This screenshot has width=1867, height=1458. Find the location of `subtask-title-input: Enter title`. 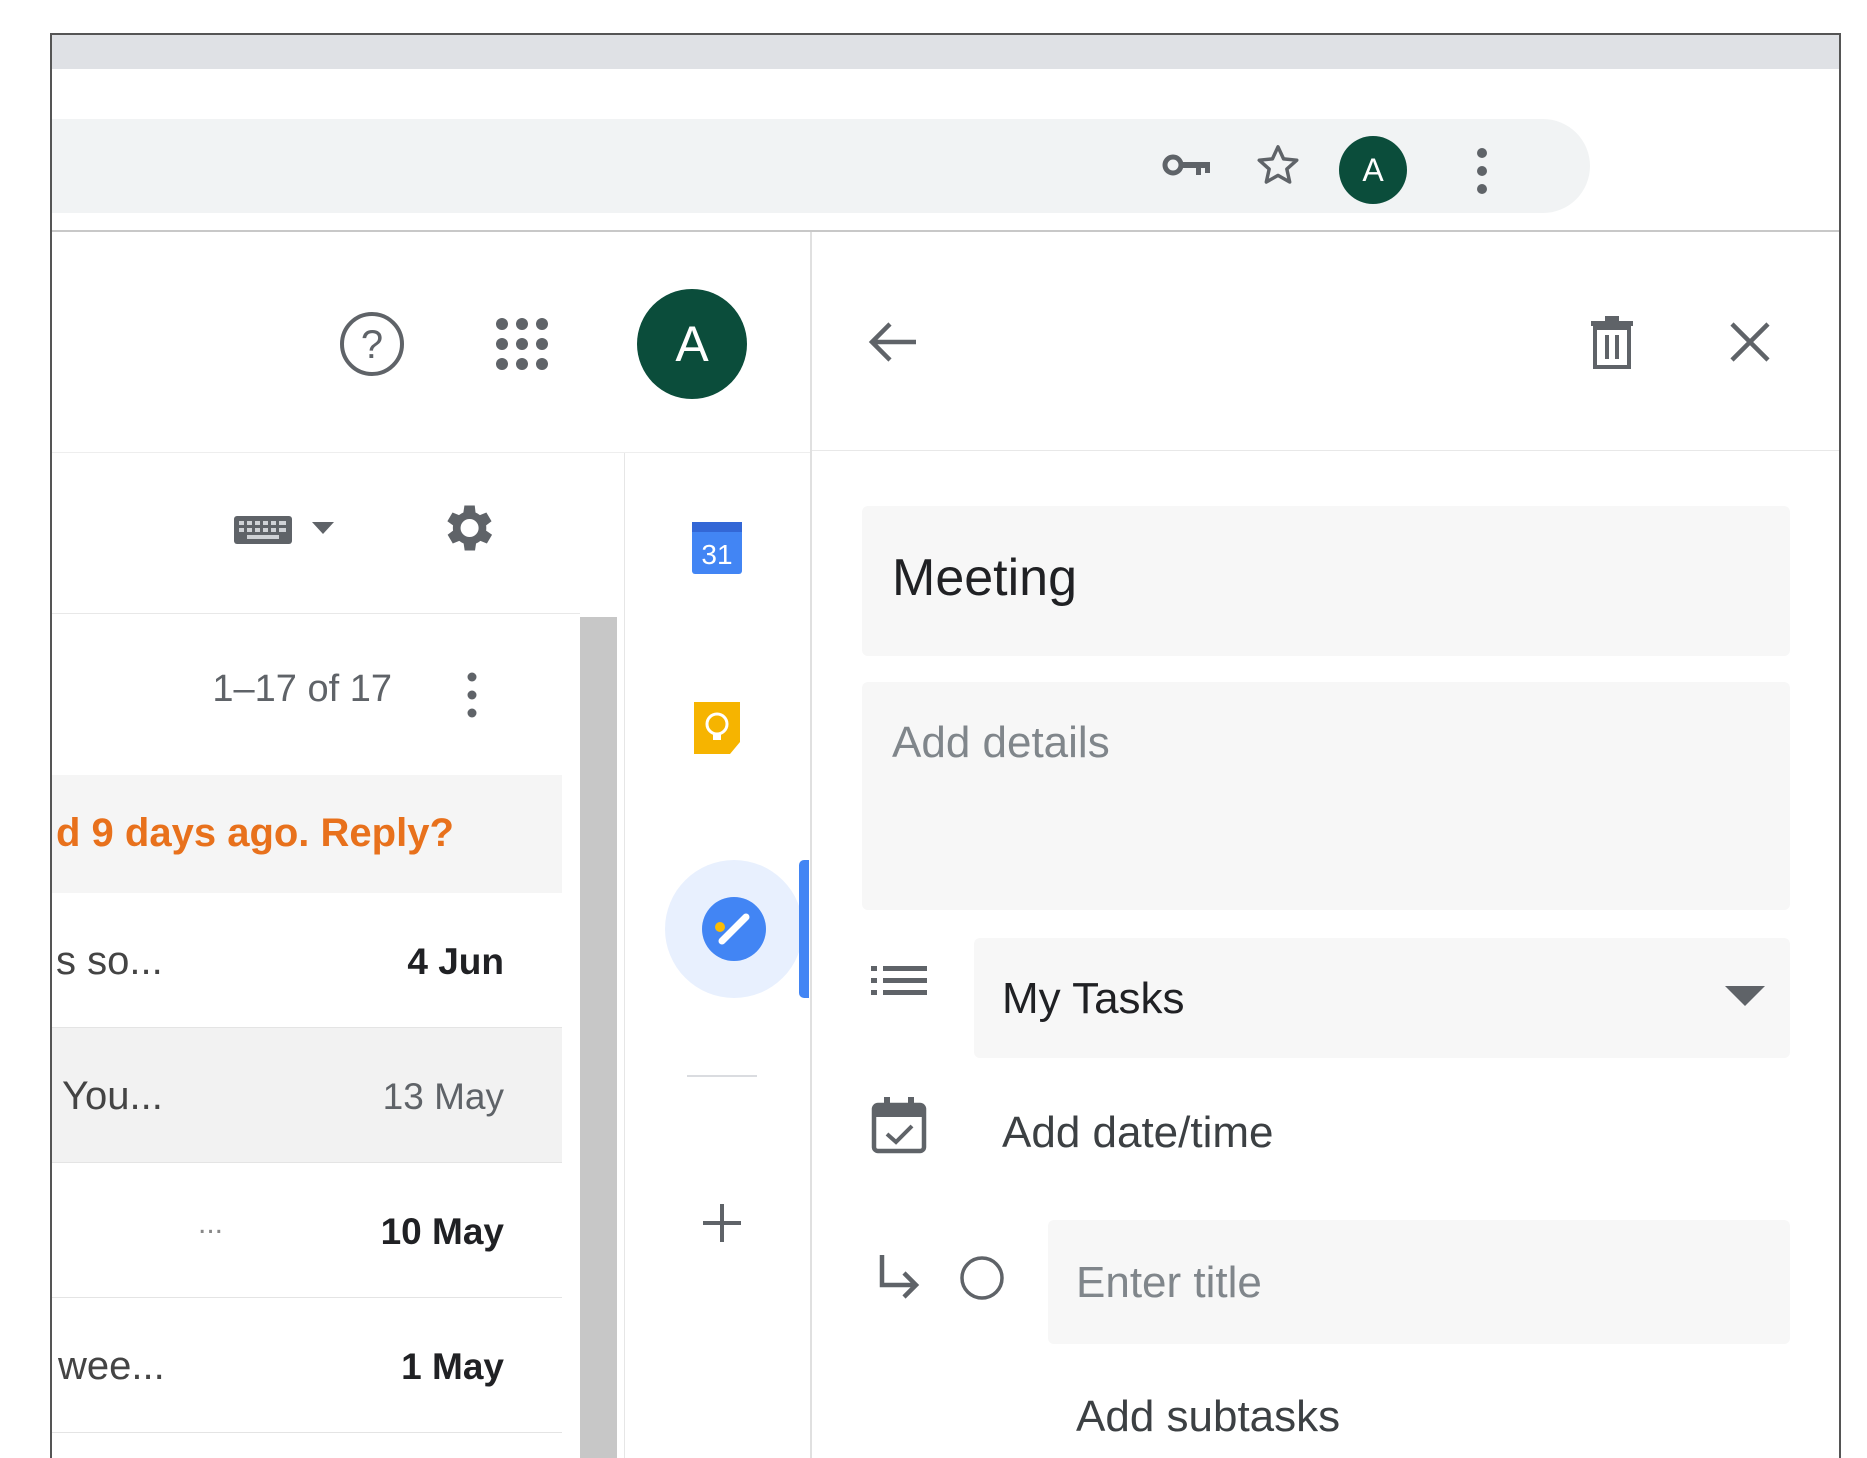

subtask-title-input: Enter title is located at coordinates (1419, 1282).